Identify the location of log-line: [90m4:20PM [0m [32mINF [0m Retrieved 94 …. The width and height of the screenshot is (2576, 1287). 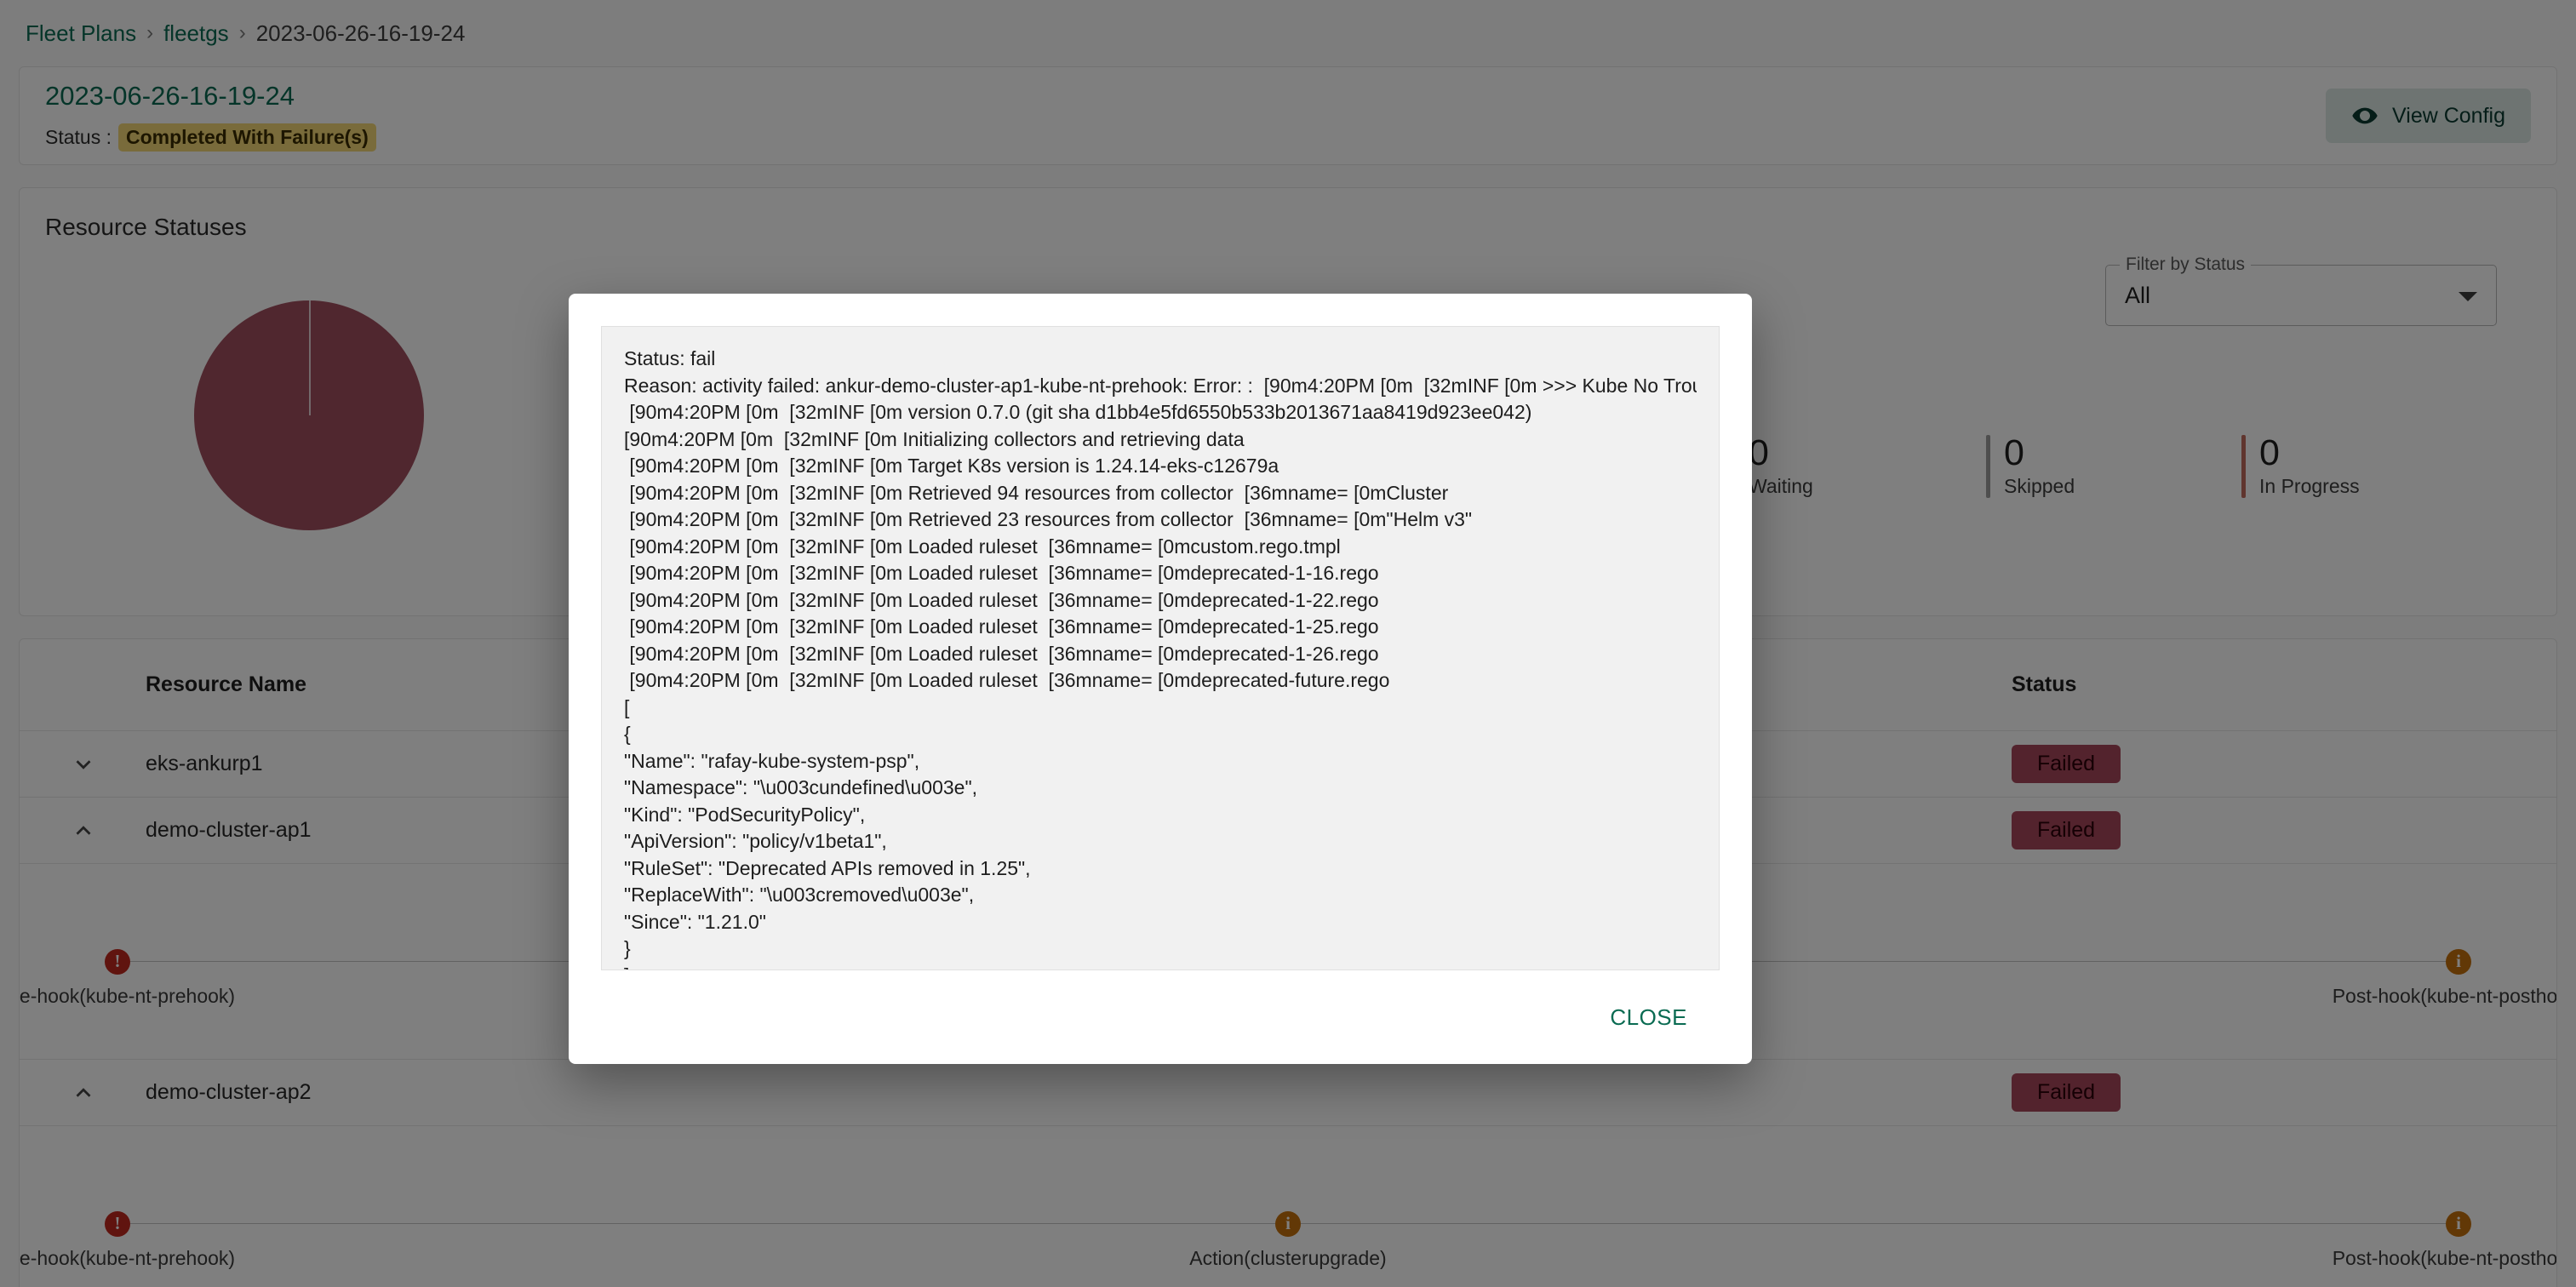
(1036, 492).